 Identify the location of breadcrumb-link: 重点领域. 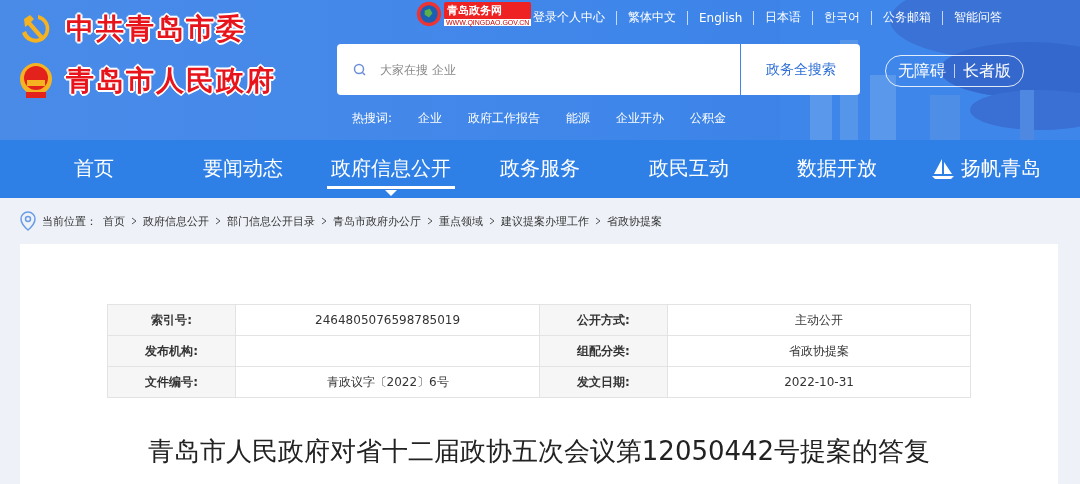
(461, 221).